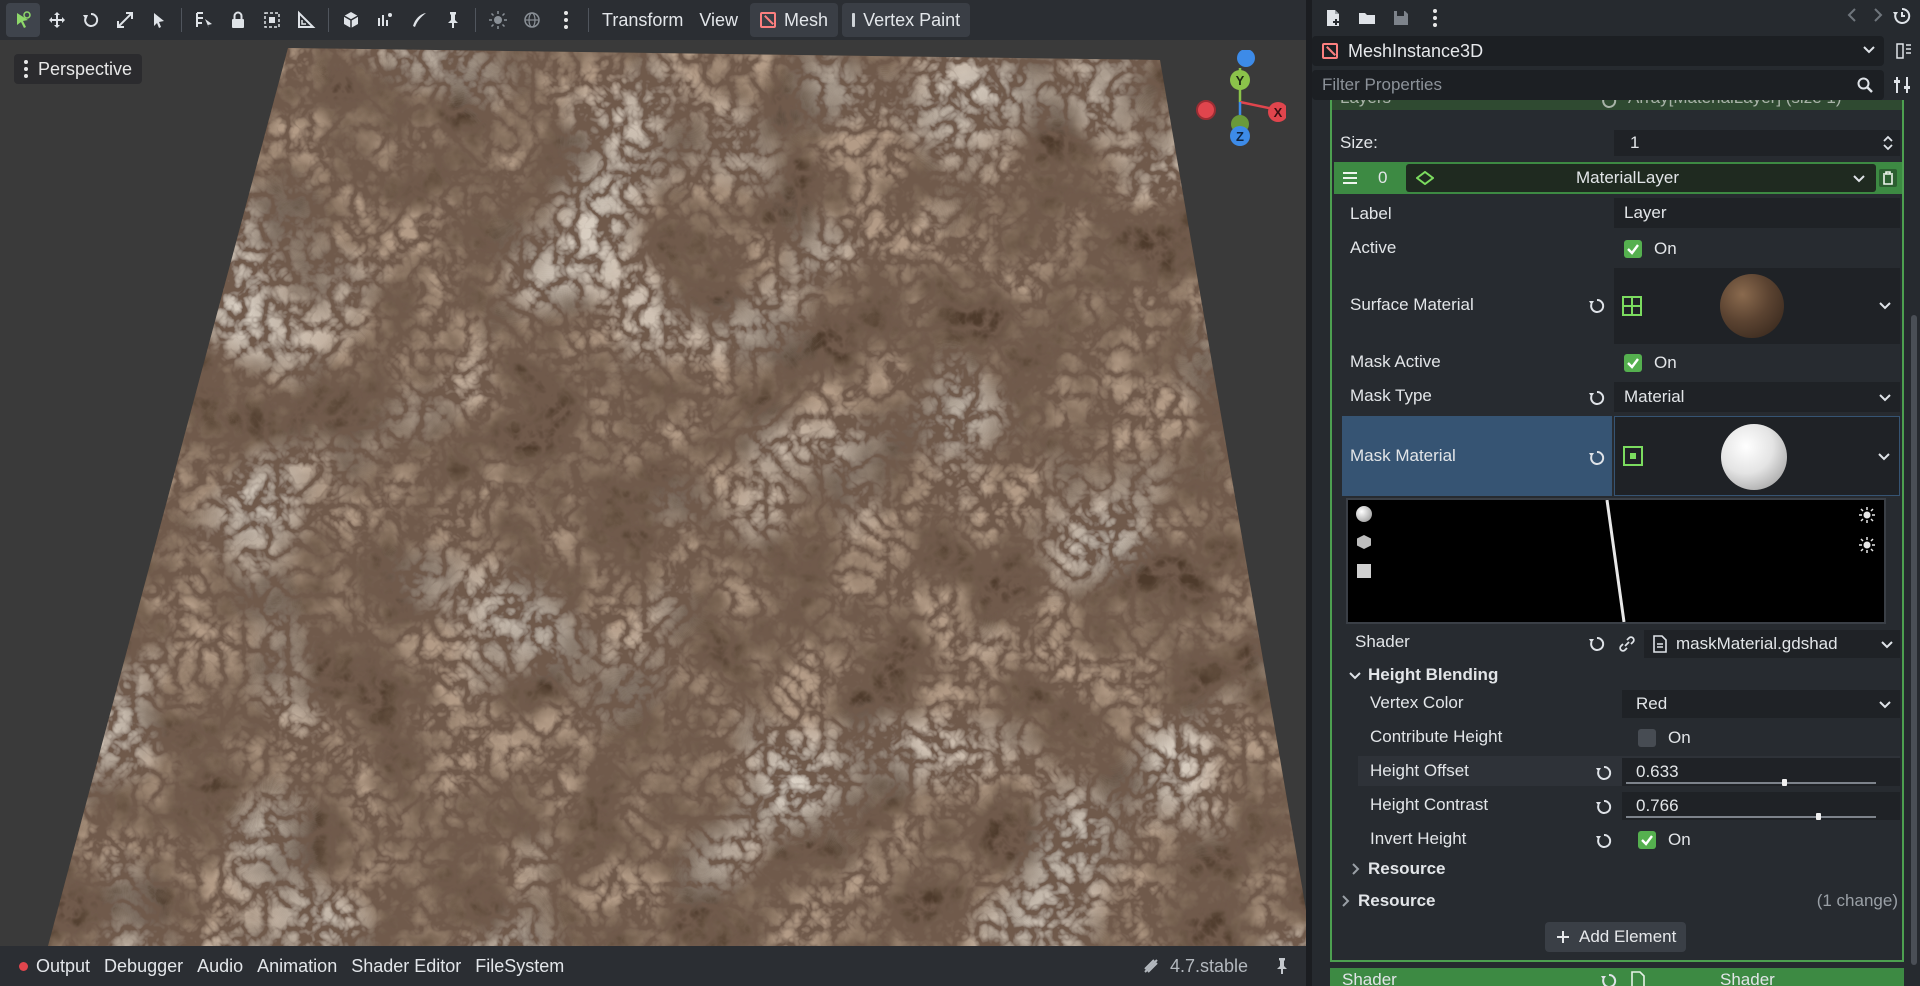 The width and height of the screenshot is (1920, 986). I want to click on history-icon, so click(1902, 16).